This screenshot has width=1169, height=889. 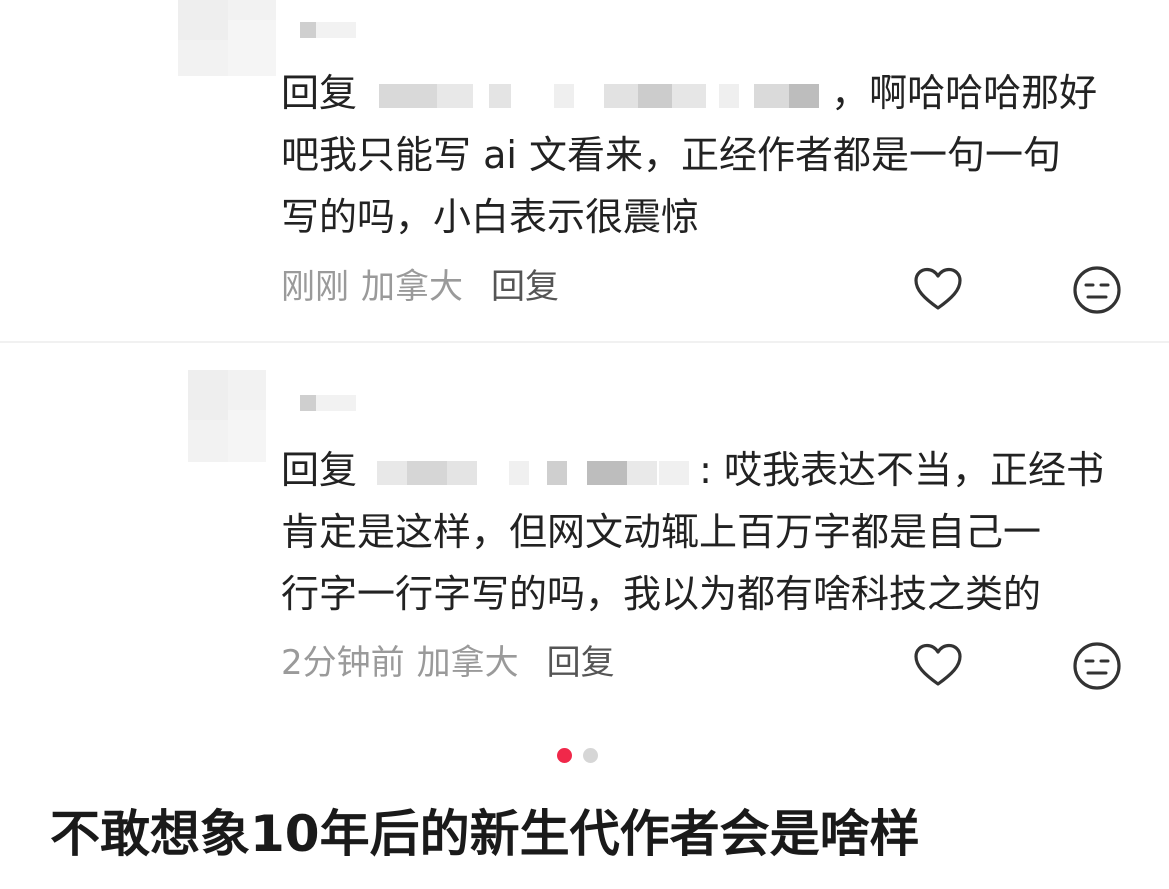 I want to click on pagination-dot-active, so click(x=564, y=755).